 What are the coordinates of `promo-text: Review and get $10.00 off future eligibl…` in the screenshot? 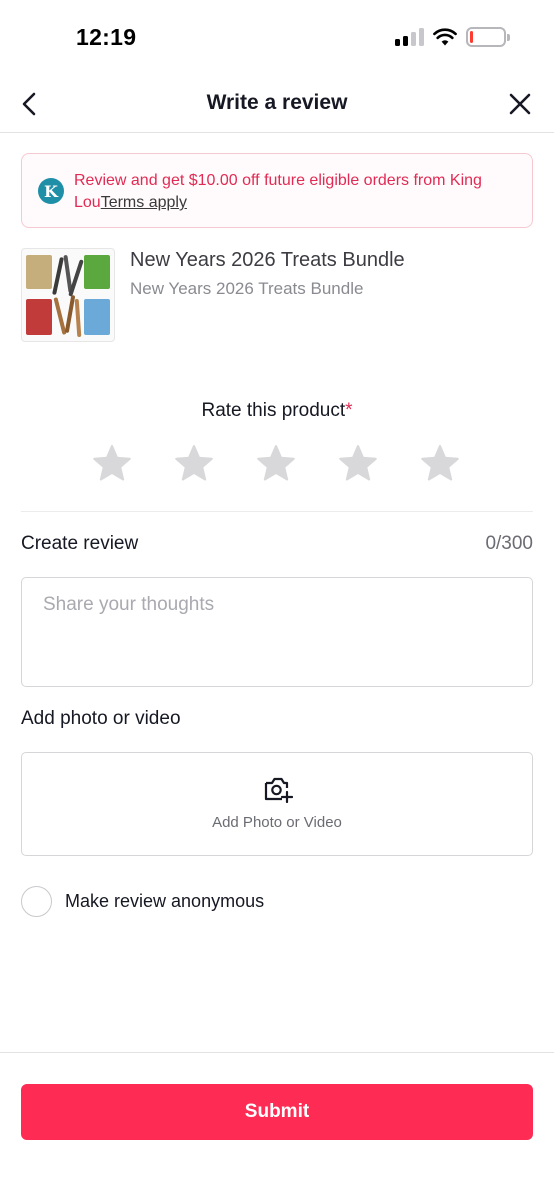 It's located at (294, 192).